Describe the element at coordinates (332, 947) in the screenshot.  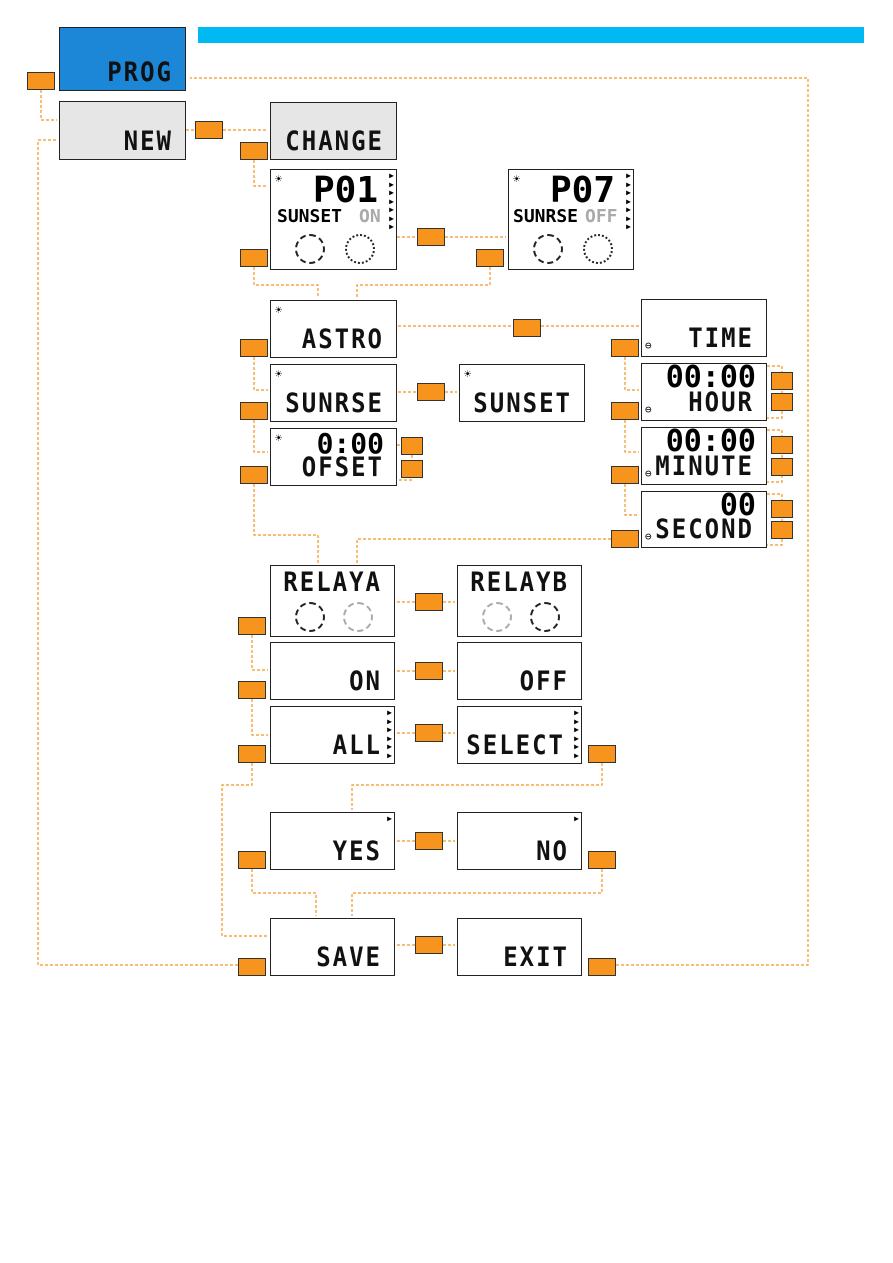
I see `save-screen: SAVE` at that location.